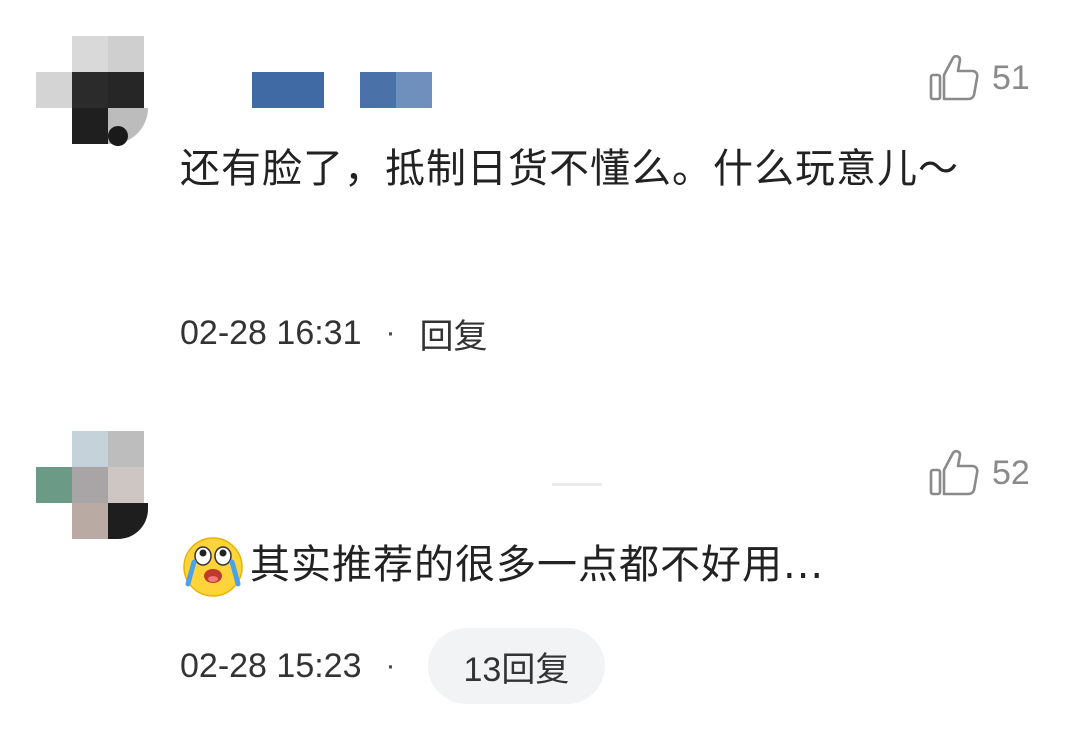 The height and width of the screenshot is (729, 1080). I want to click on like-count: 51, so click(1011, 77).